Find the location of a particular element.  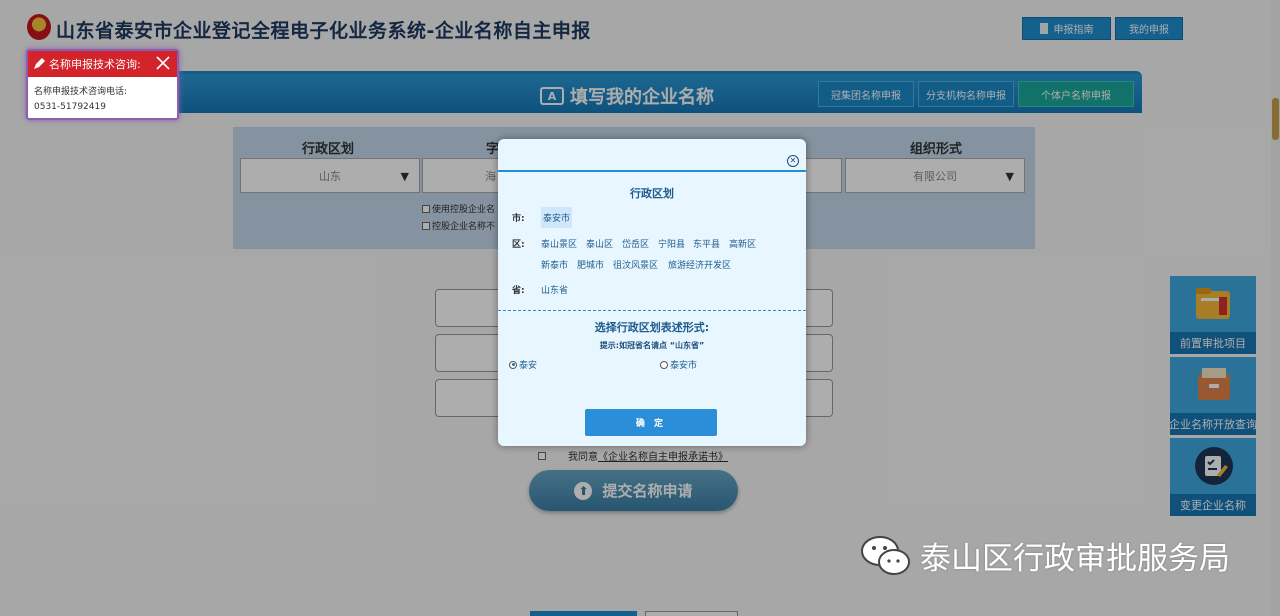

close-icon: ✕ is located at coordinates (793, 161).